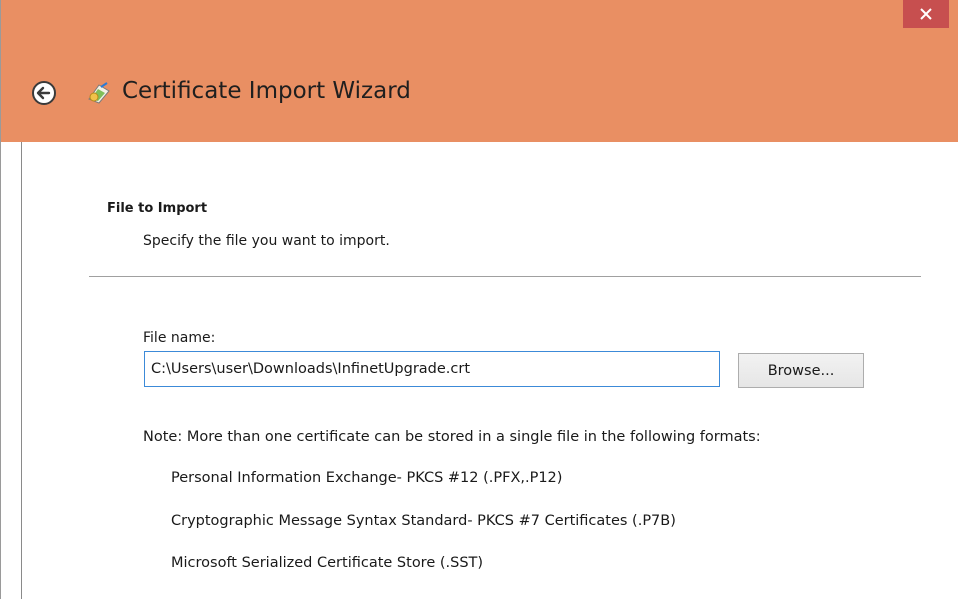  What do you see at coordinates (179, 338) in the screenshot?
I see `file-name-label: File name:` at bounding box center [179, 338].